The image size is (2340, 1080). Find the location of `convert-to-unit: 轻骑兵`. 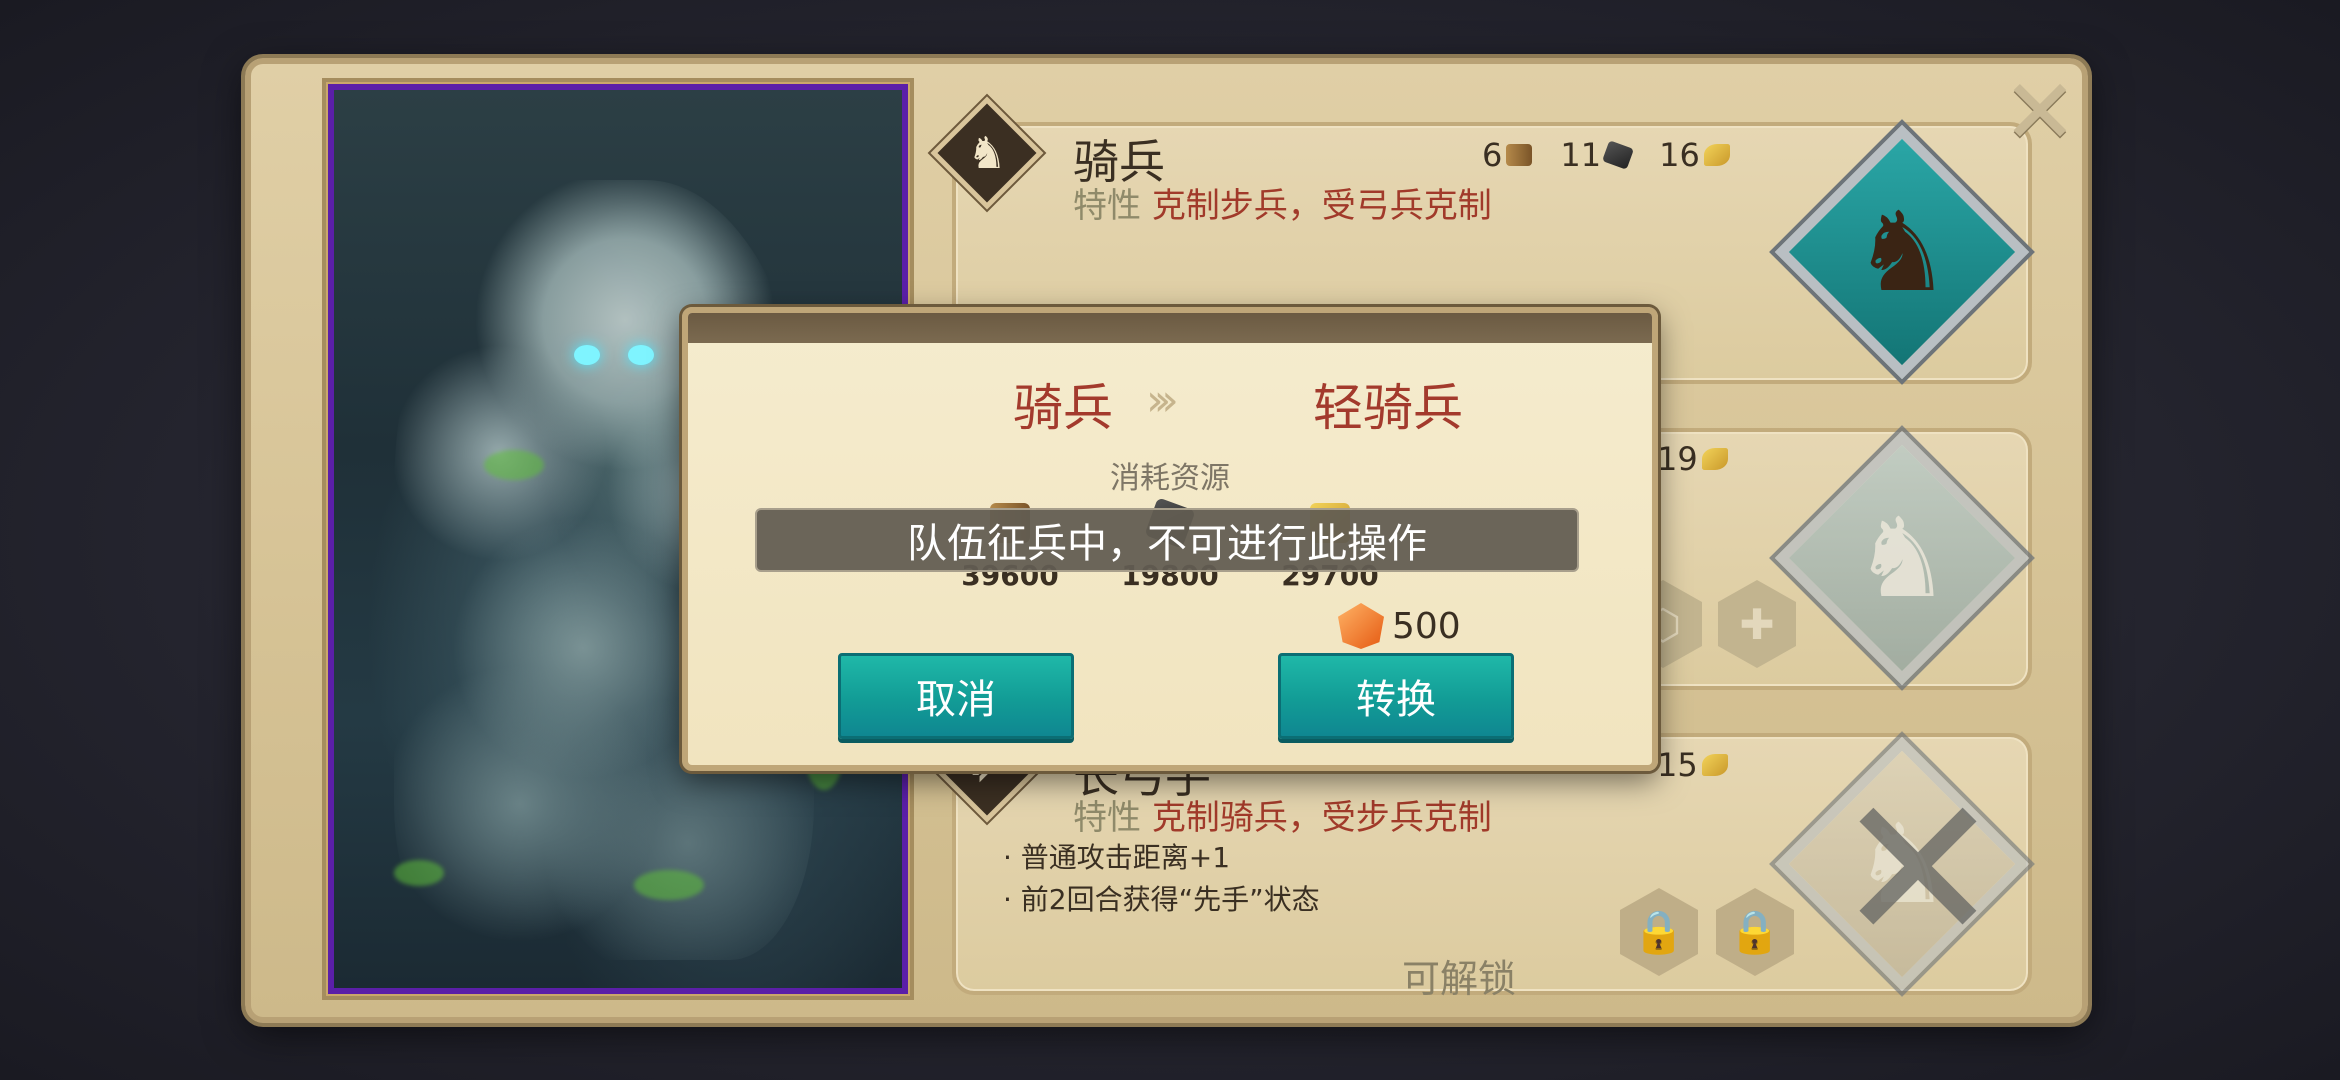

convert-to-unit: 轻骑兵 is located at coordinates (1388, 408).